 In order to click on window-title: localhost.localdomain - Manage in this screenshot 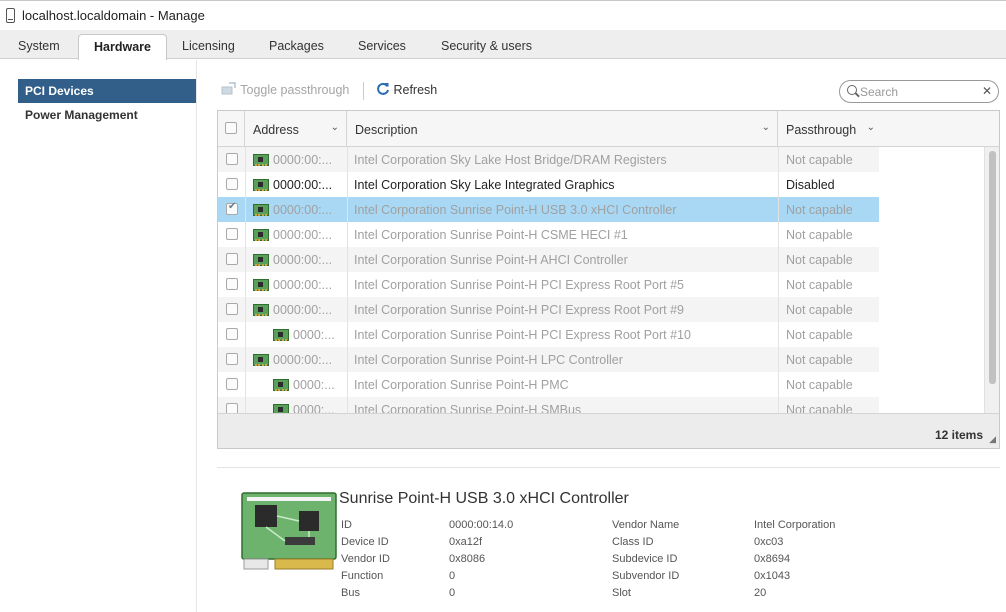, I will do `click(113, 15)`.